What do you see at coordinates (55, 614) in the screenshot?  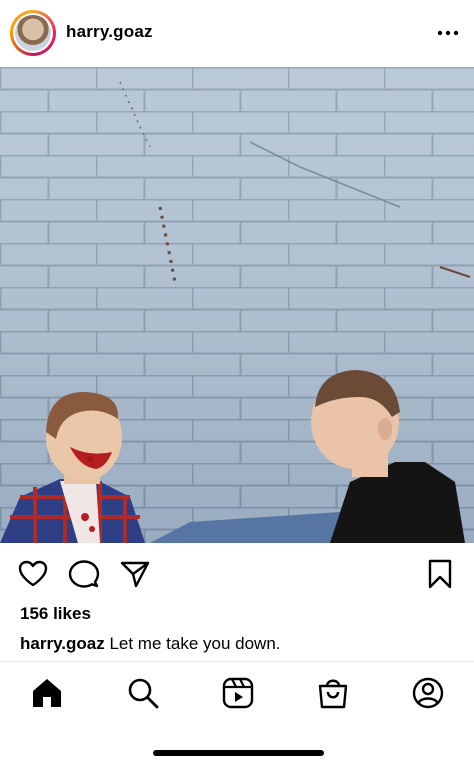 I see `likes-count: 156 likes` at bounding box center [55, 614].